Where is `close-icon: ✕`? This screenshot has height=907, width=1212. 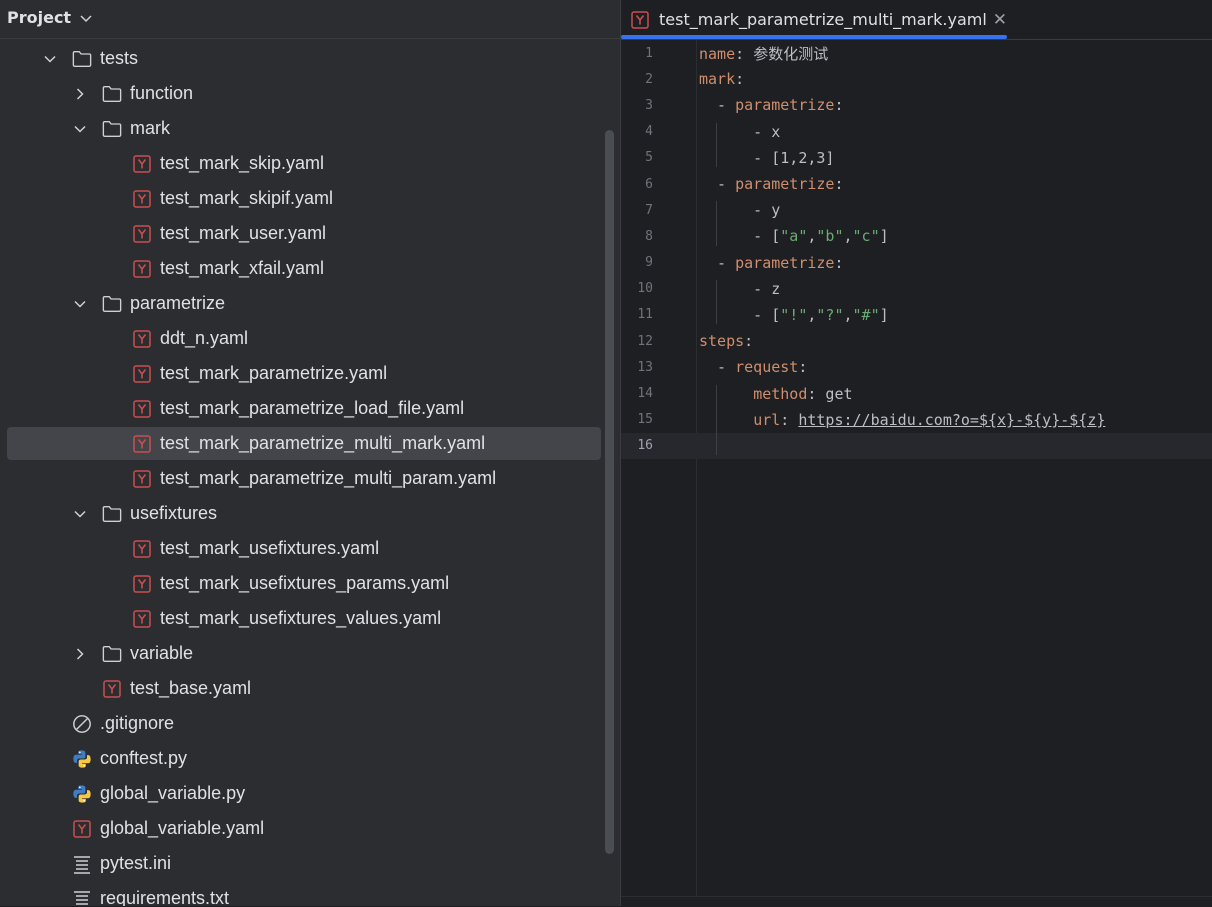
close-icon: ✕ is located at coordinates (1000, 20).